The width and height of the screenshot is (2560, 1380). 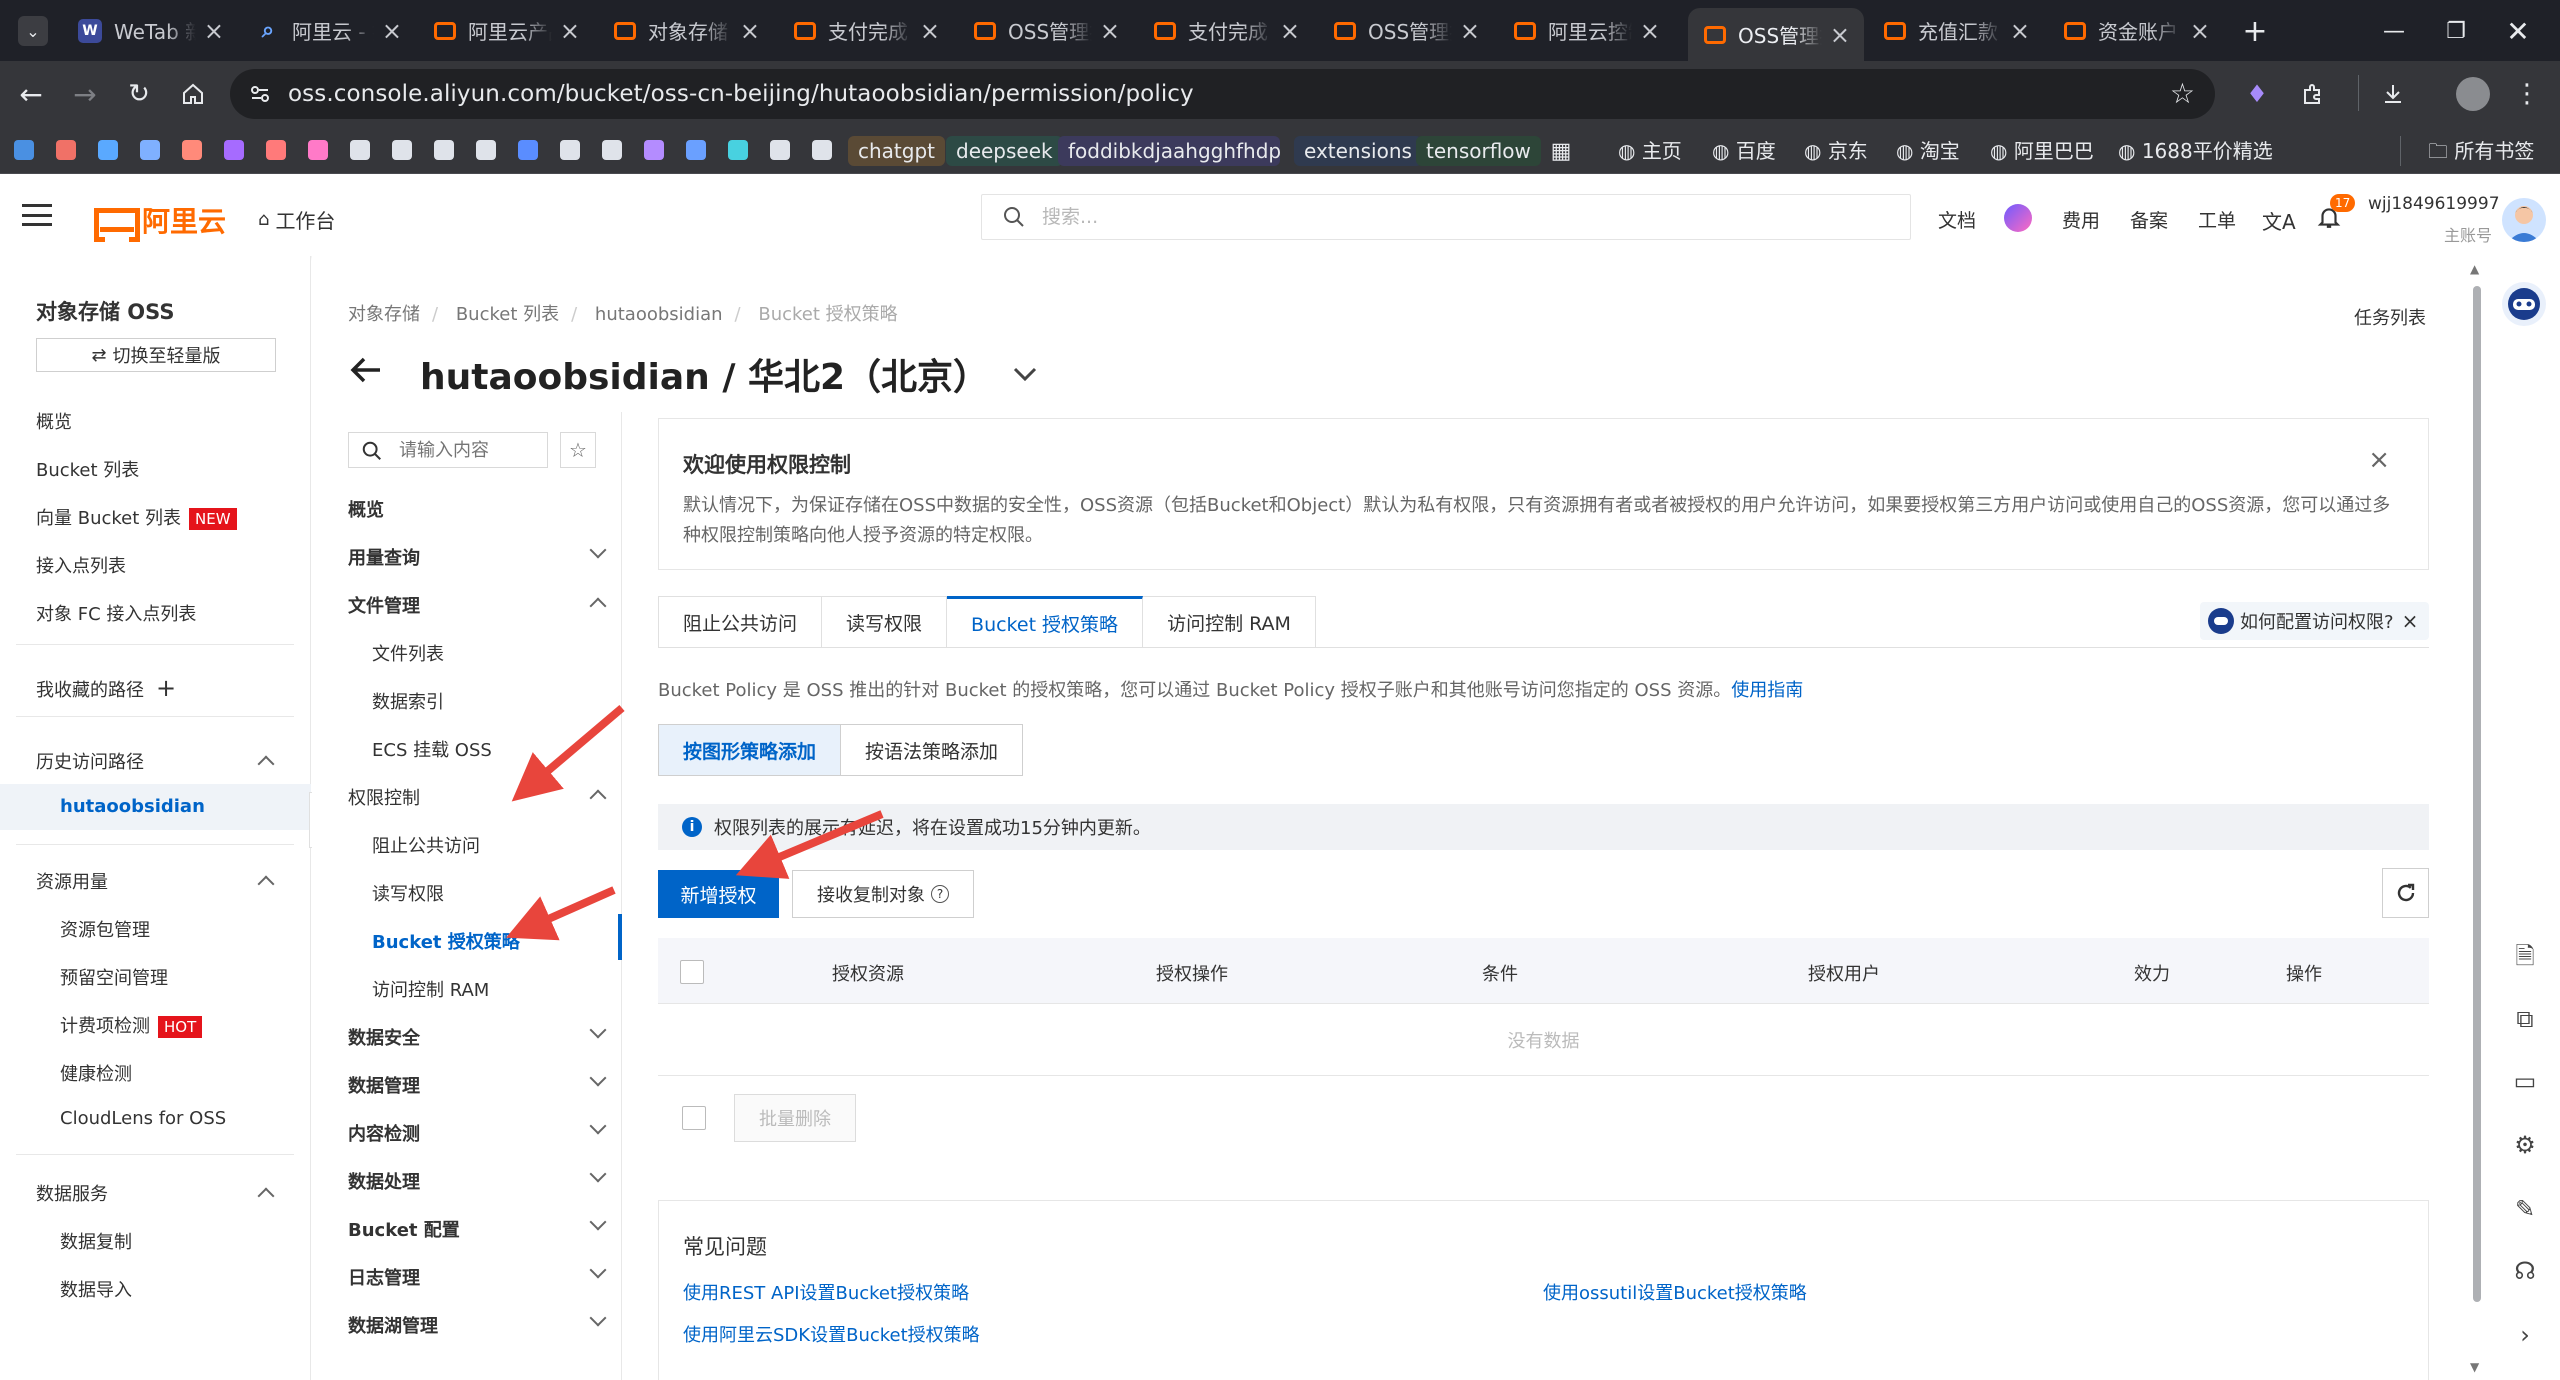 What do you see at coordinates (366, 370) in the screenshot?
I see `back-arrow-icon` at bounding box center [366, 370].